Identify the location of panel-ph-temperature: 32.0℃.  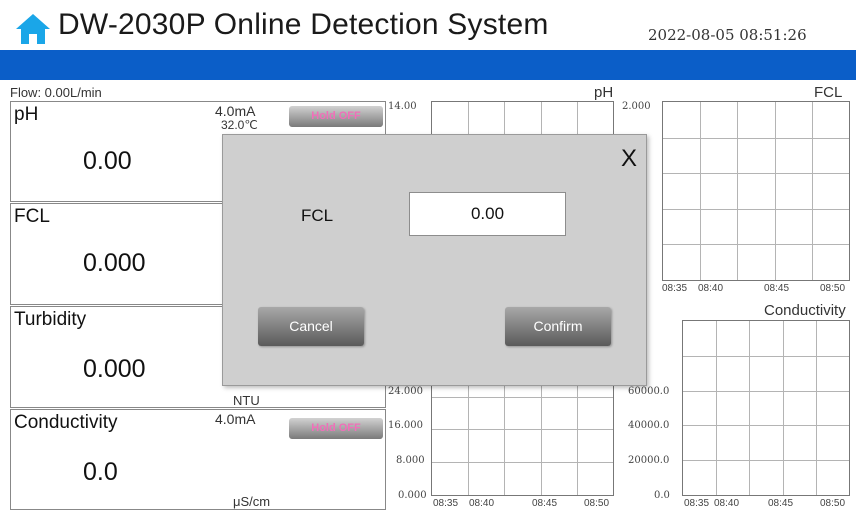
(239, 125).